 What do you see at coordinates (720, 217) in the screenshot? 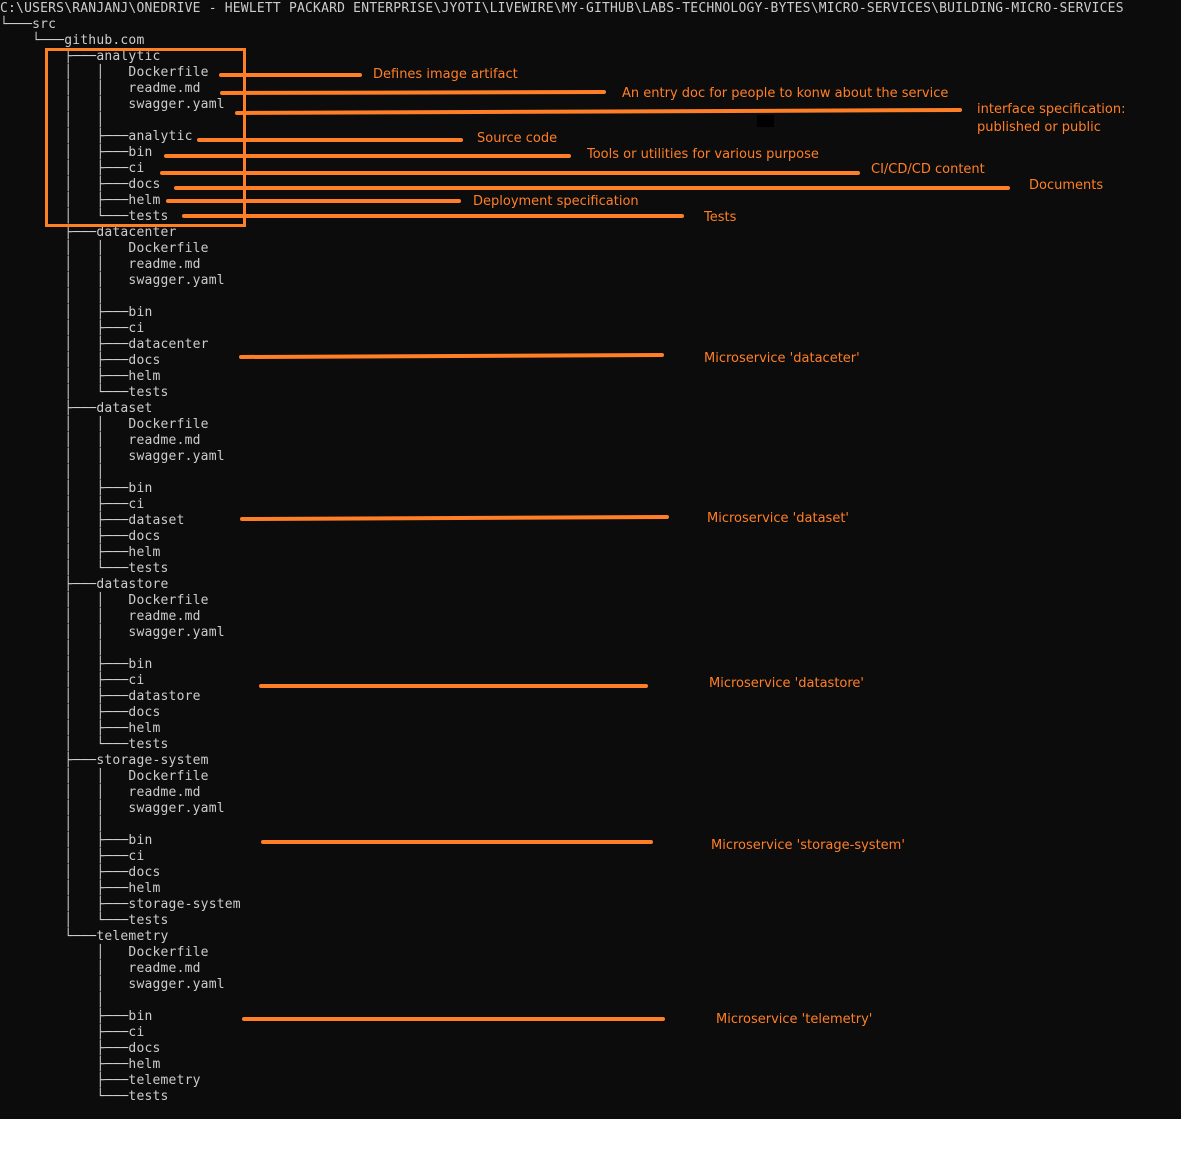
I see `annotation-tests: Tests` at bounding box center [720, 217].